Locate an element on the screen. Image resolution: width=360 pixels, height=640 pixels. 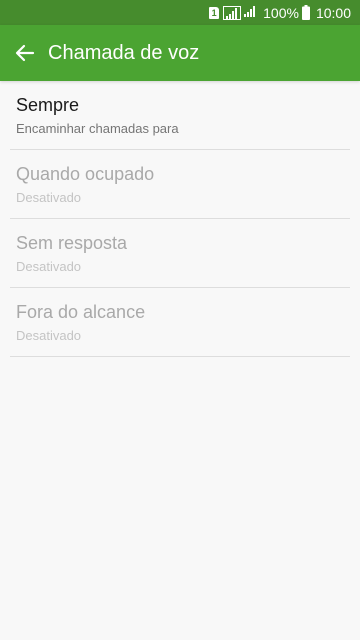
signal-strength-icon is located at coordinates (232, 12).